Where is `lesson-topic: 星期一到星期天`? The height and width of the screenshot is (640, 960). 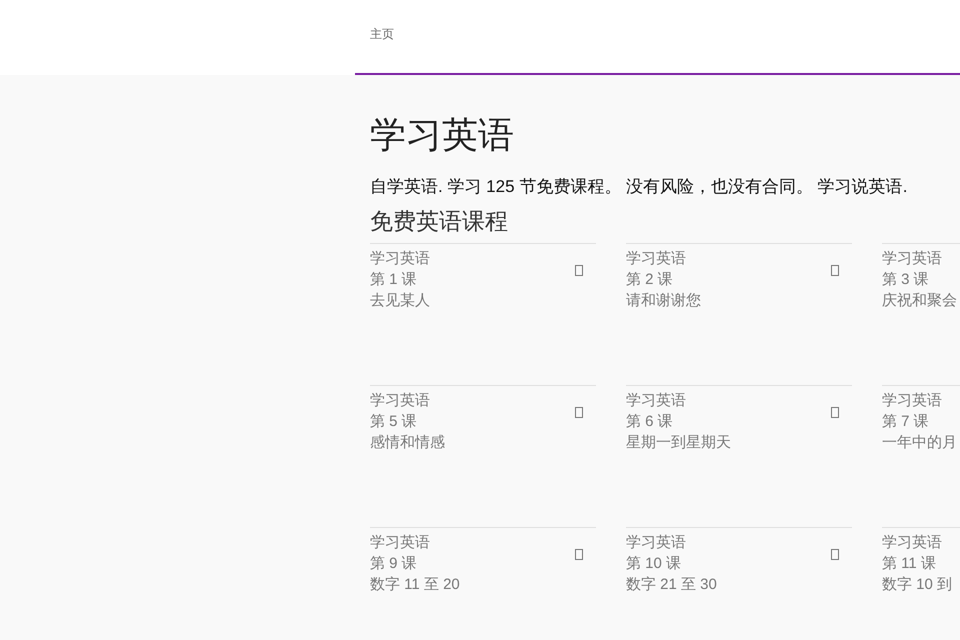 lesson-topic: 星期一到星期天 is located at coordinates (678, 443).